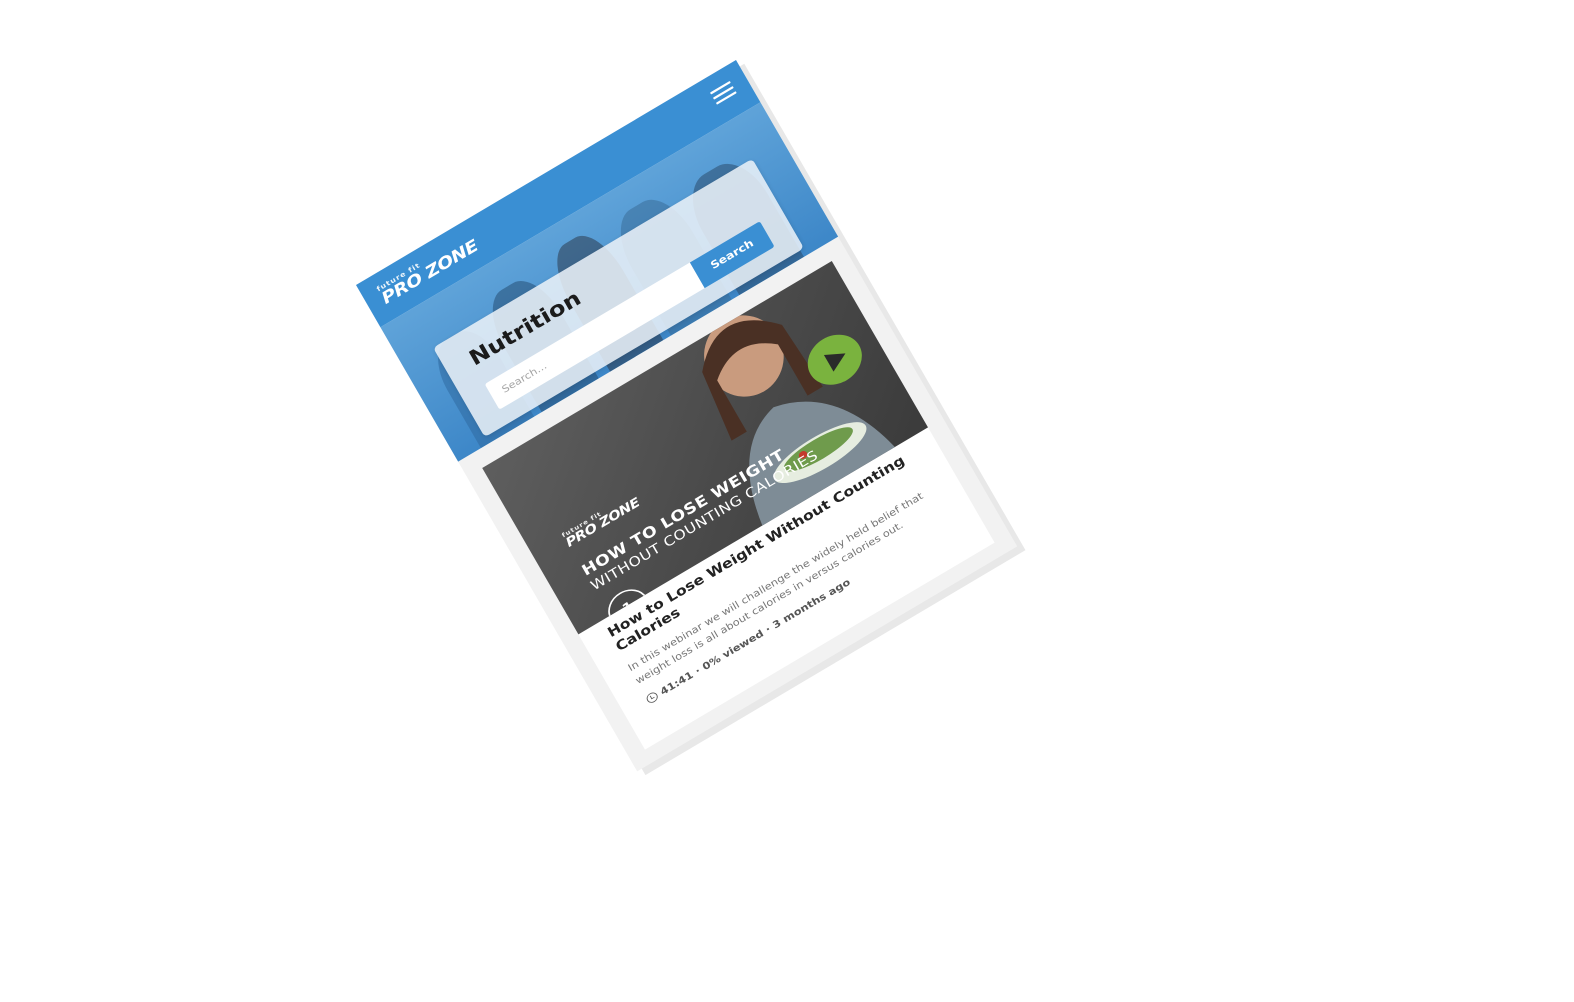  What do you see at coordinates (652, 697) in the screenshot?
I see `clock-icon` at bounding box center [652, 697].